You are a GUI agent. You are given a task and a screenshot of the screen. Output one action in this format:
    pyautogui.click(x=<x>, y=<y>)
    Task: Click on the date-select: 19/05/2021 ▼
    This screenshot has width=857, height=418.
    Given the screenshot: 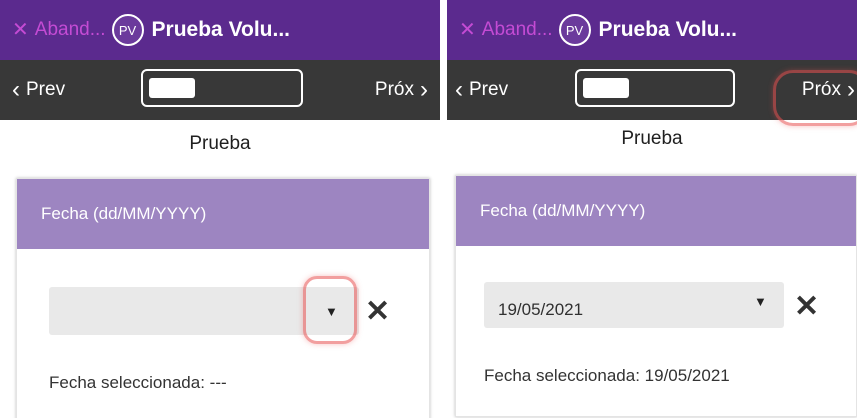 What is the action you would take?
    pyautogui.click(x=634, y=305)
    